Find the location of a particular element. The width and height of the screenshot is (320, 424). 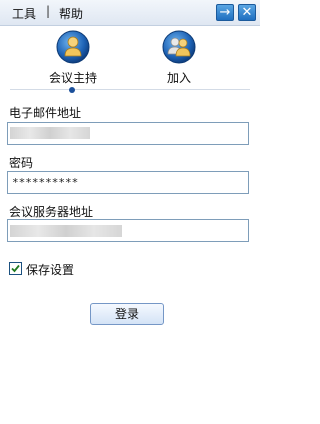

tab-host-label: 会议主持 is located at coordinates (72, 78).